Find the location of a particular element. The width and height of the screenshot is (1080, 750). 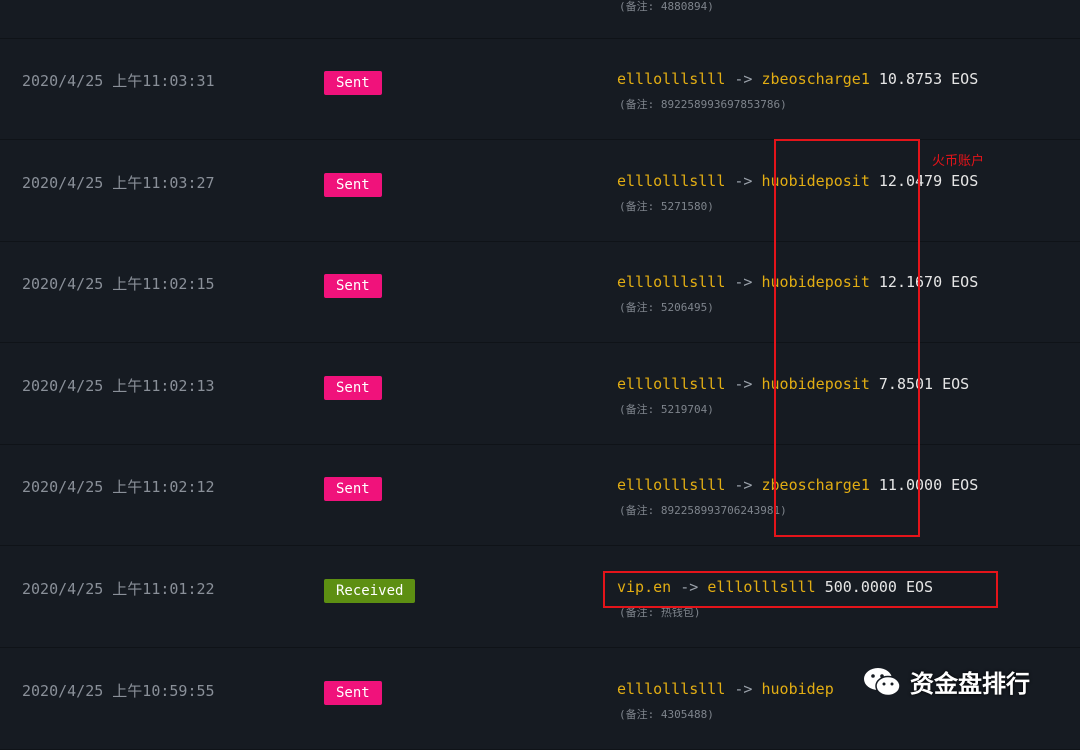

memo-text: (备注: 5206495) is located at coordinates (666, 307).